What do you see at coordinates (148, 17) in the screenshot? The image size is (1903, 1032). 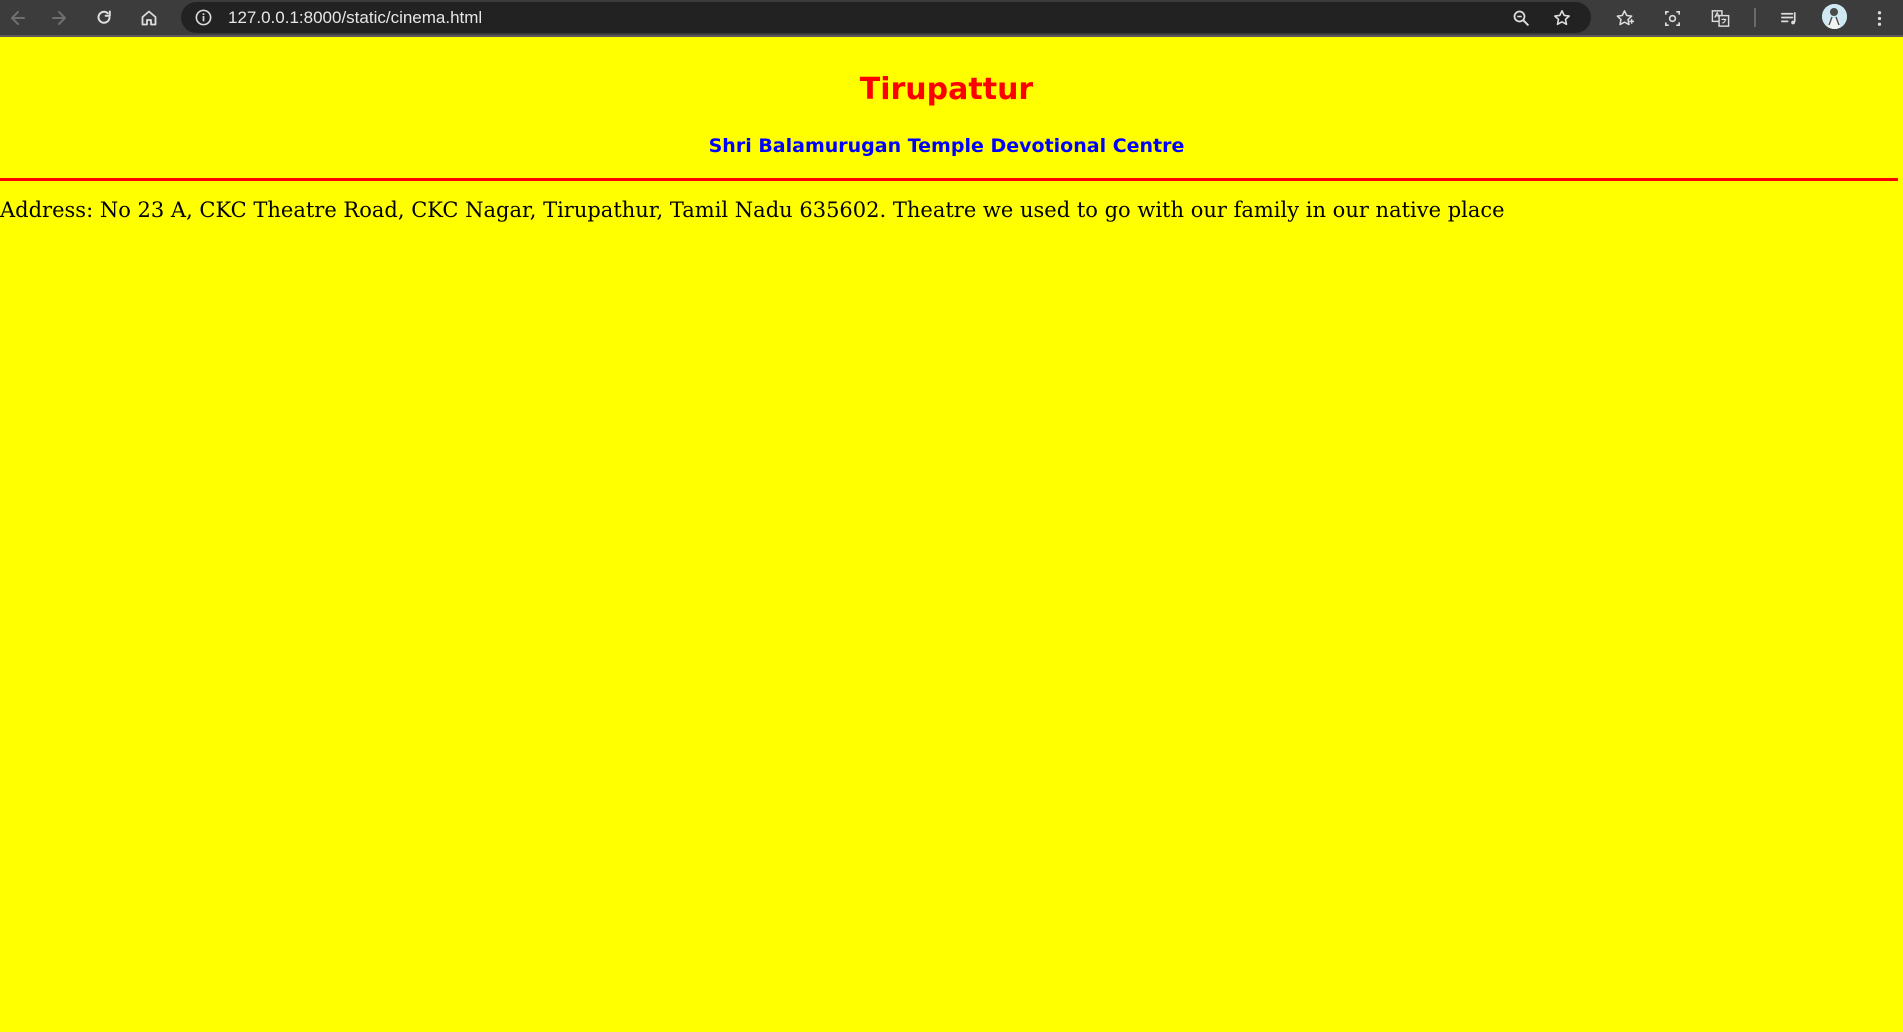 I see `home-icon` at bounding box center [148, 17].